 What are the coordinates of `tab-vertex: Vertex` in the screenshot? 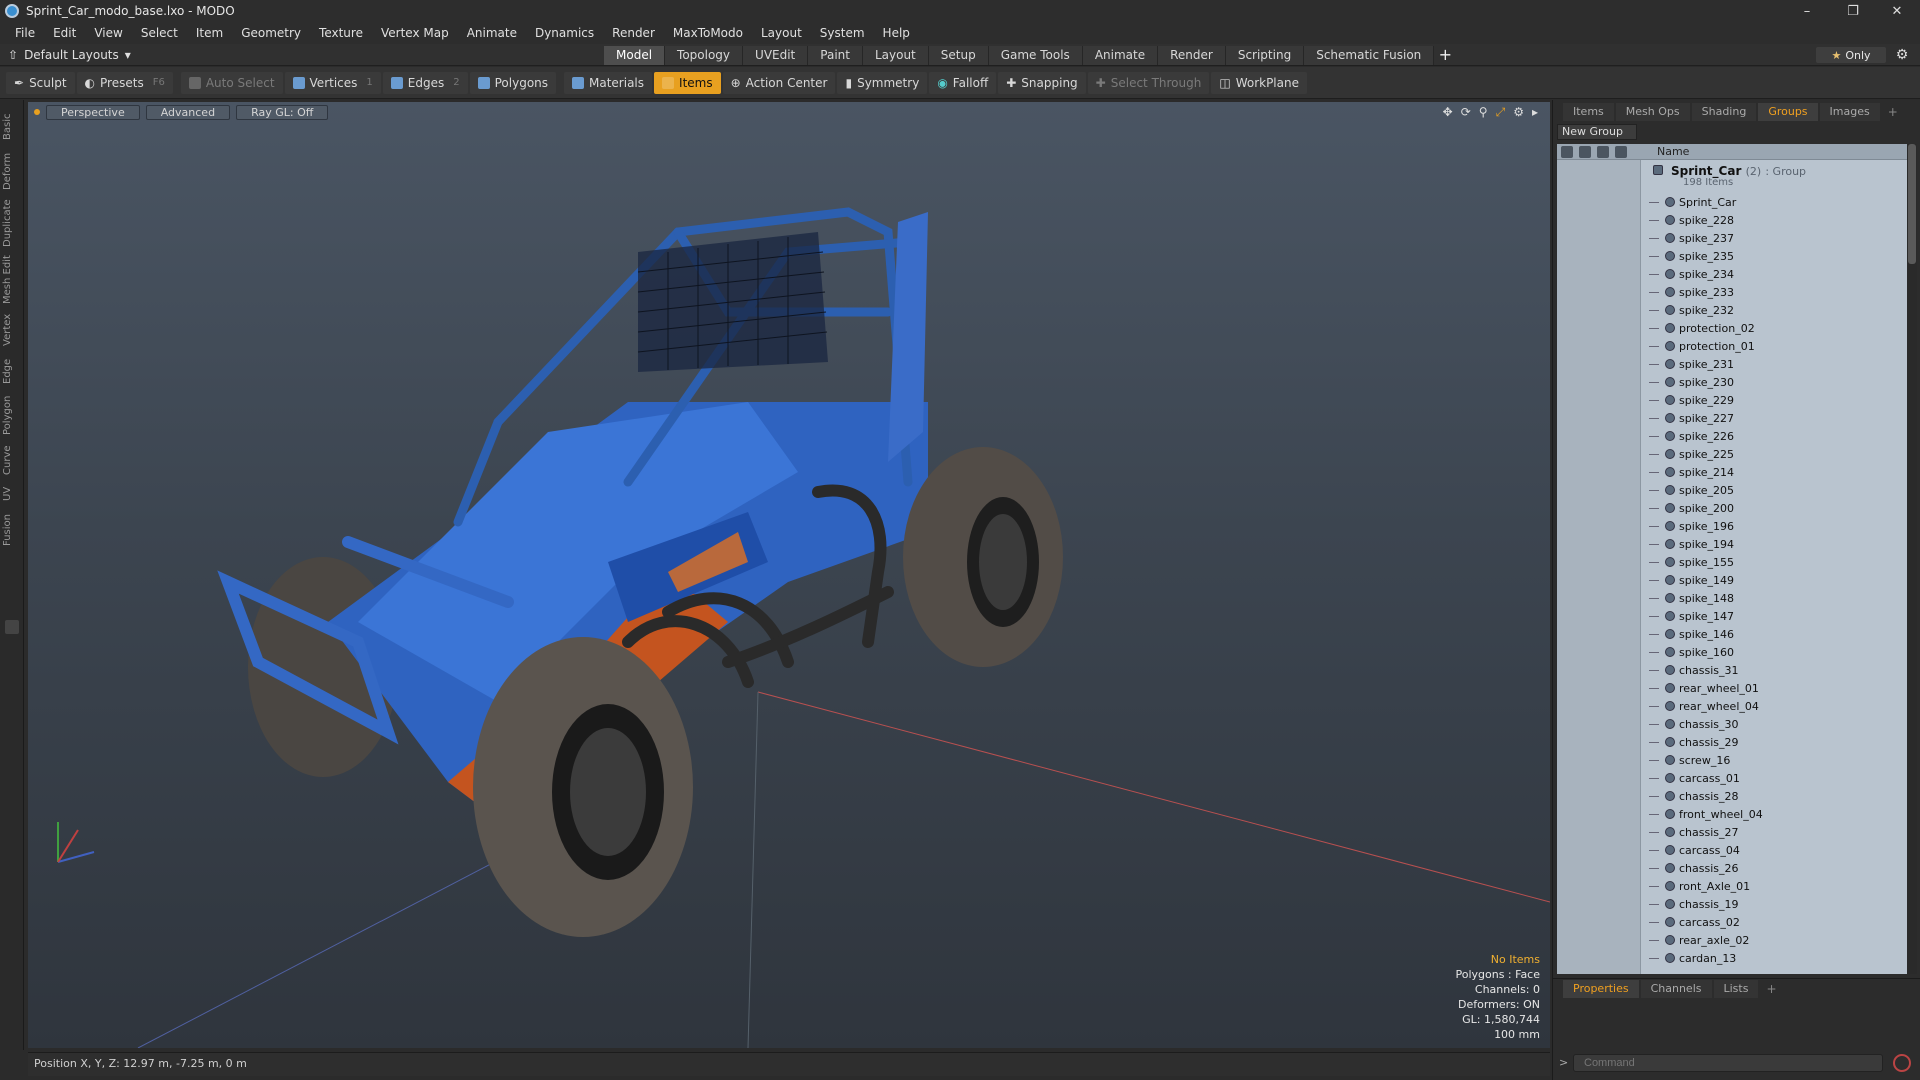 It's located at (12, 330).